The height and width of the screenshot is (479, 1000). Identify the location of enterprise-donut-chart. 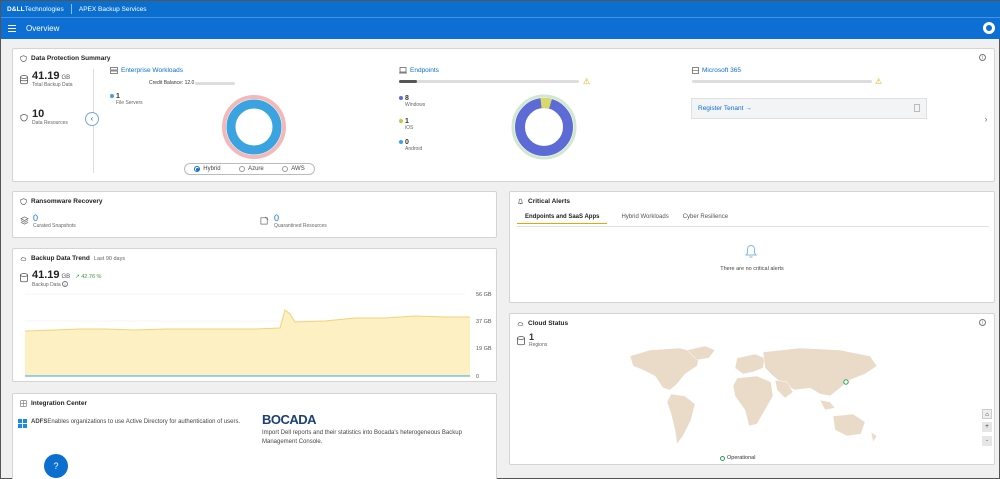
(254, 127).